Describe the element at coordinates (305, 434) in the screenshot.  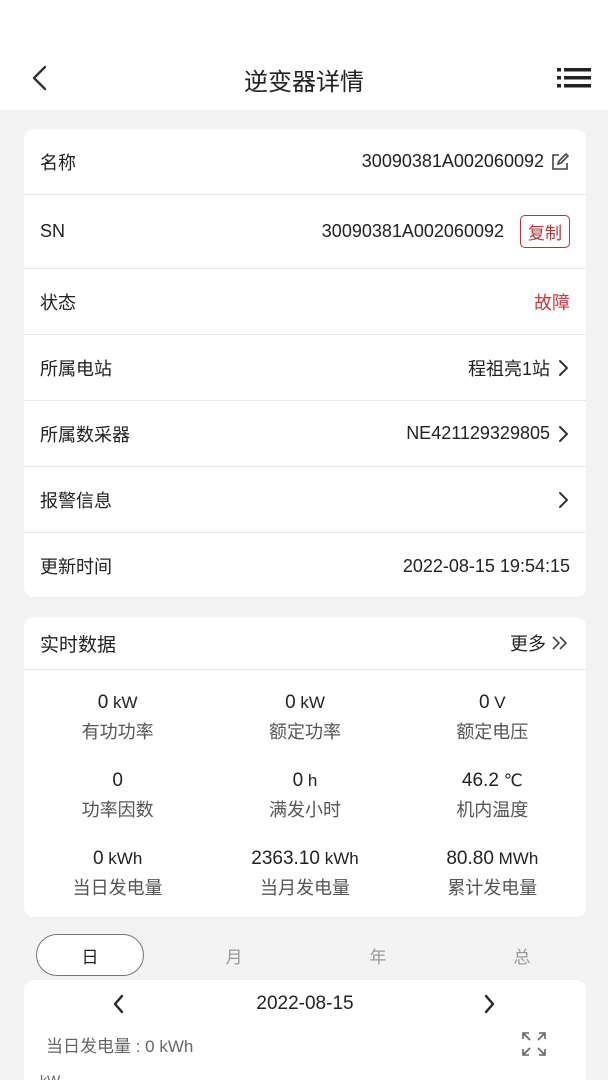
I see `collector-row: 所属数采器 NE421129329805` at that location.